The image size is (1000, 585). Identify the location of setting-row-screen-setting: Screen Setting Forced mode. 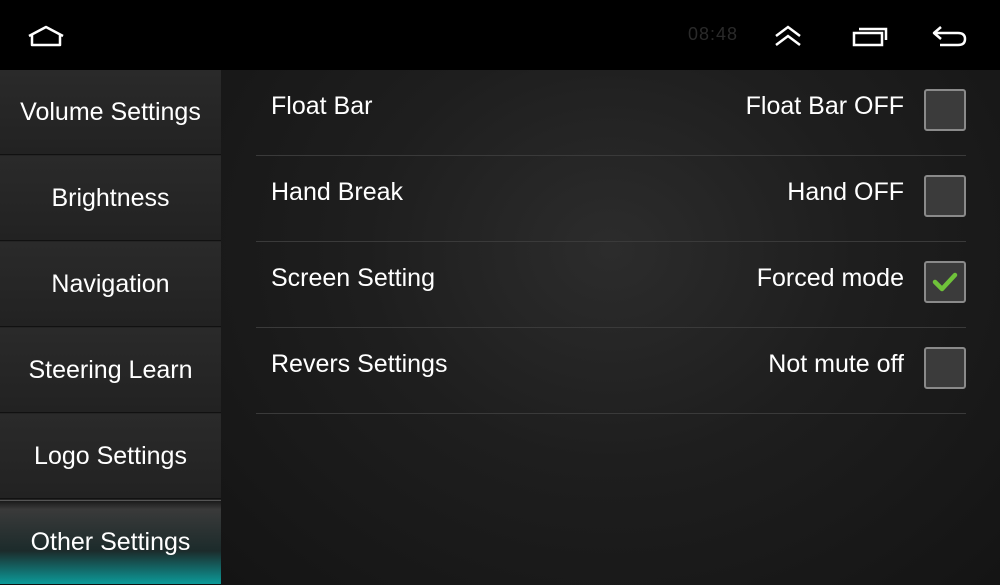
(611, 285).